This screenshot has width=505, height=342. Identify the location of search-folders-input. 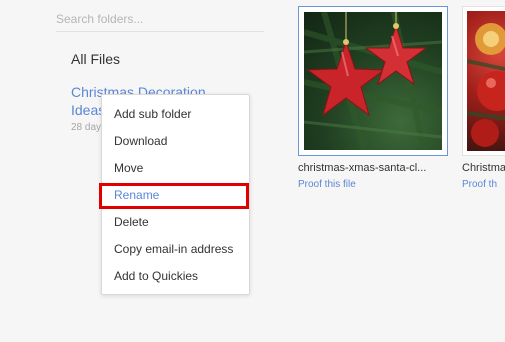
(160, 19).